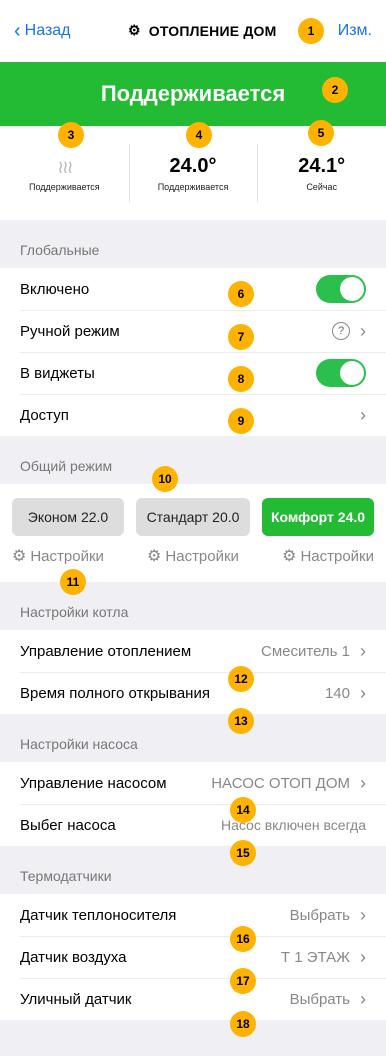 The width and height of the screenshot is (386, 1056). What do you see at coordinates (241, 337) in the screenshot?
I see `annotation-badge: 7` at bounding box center [241, 337].